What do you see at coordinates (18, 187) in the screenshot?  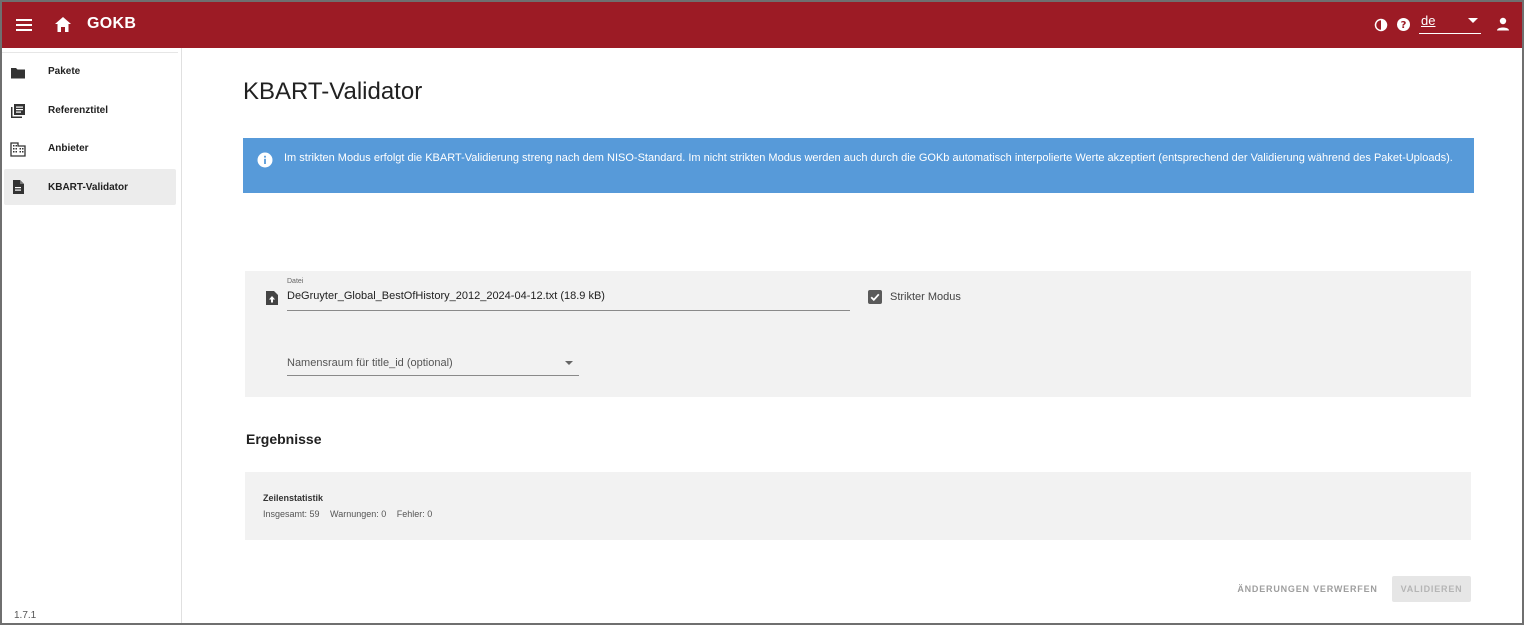 I see `file-document-icon` at bounding box center [18, 187].